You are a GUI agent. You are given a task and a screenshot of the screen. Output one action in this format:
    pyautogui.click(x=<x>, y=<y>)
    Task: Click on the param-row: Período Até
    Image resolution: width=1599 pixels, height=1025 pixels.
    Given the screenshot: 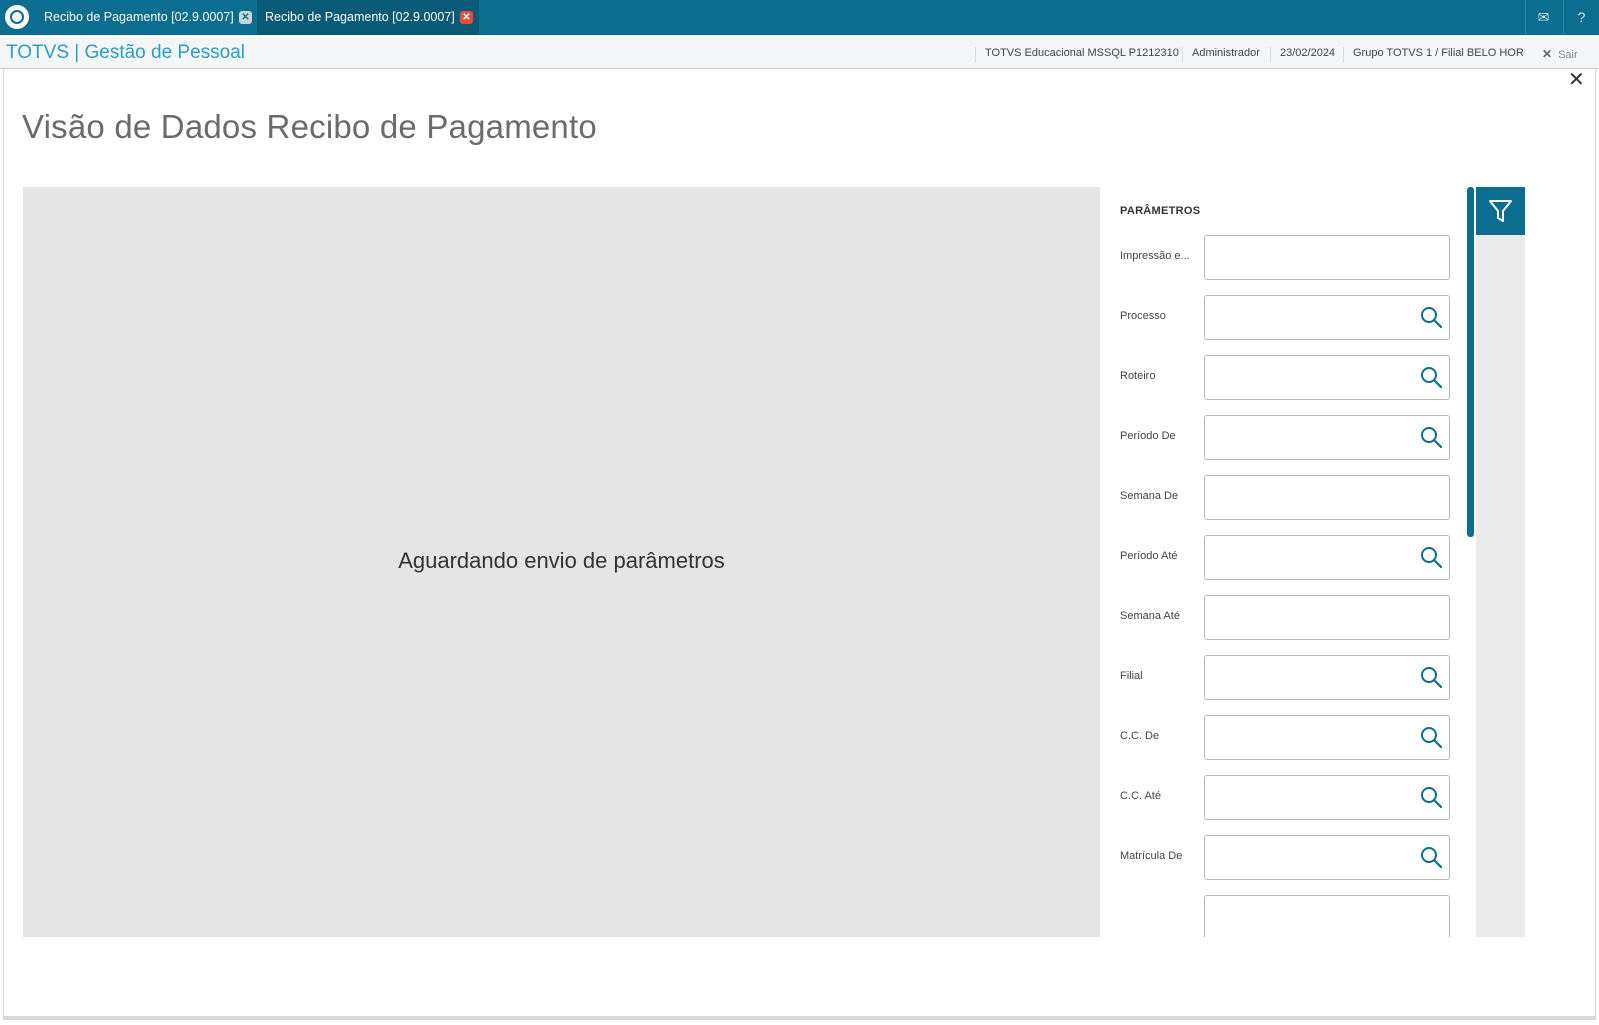 What is the action you would take?
    pyautogui.click(x=1285, y=557)
    